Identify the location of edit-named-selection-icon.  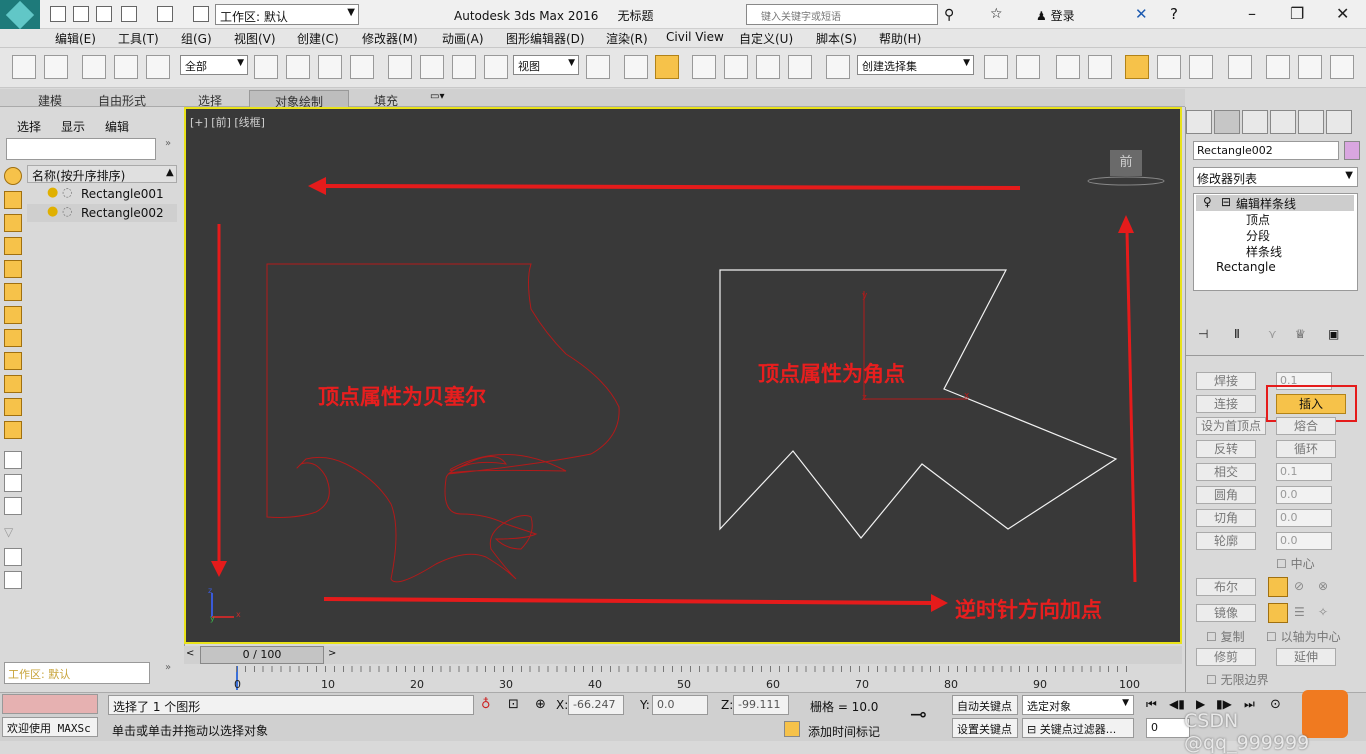
(838, 67).